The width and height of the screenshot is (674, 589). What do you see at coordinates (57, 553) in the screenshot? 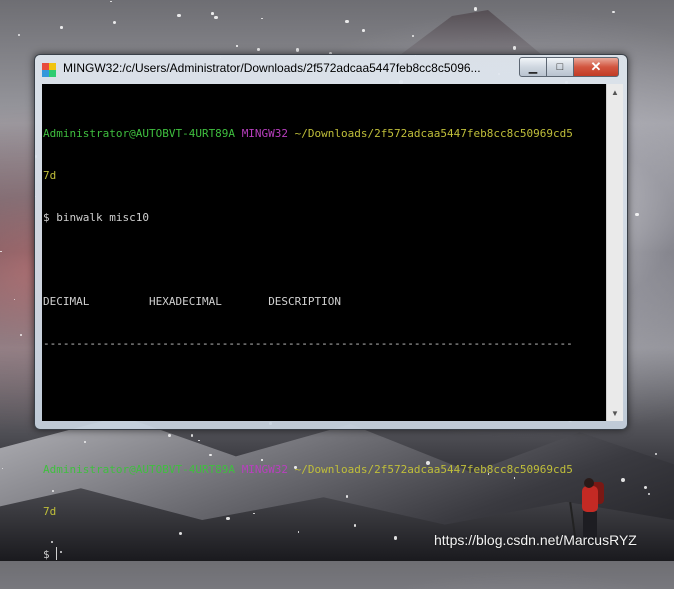
I see `text-cursor` at bounding box center [57, 553].